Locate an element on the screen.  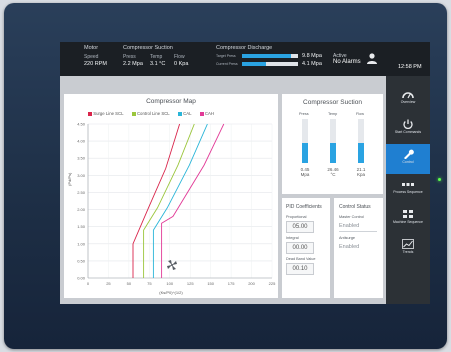
y-tick-label: 4.00 is located at coordinates (81, 141).